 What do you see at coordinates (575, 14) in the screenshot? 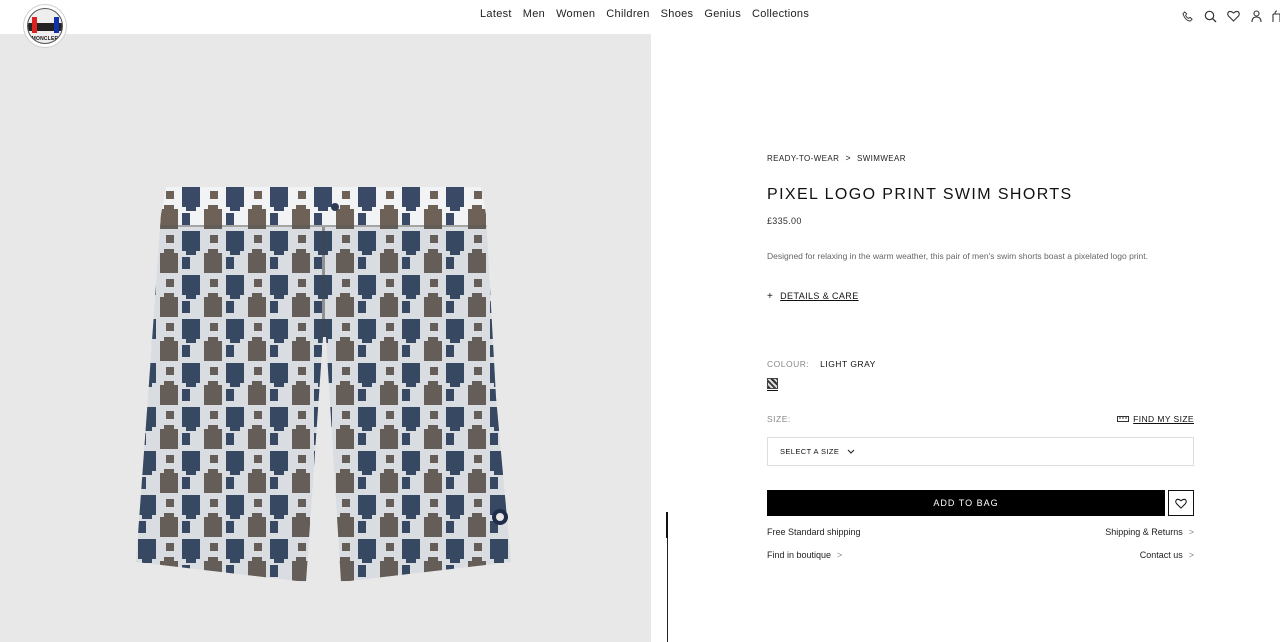
I see `nav-women: Women` at bounding box center [575, 14].